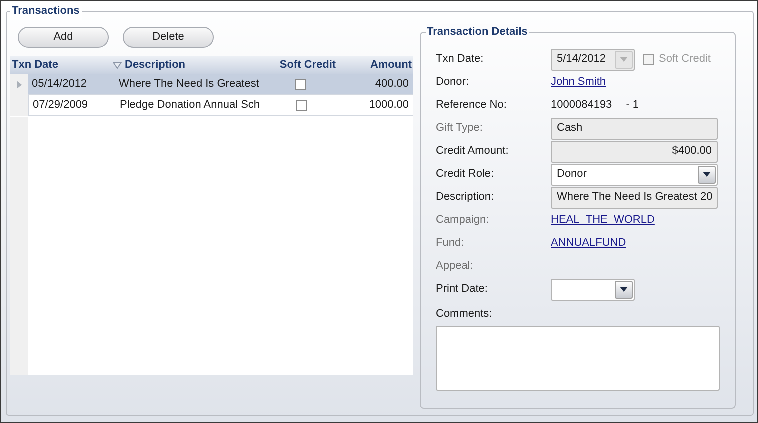 Image resolution: width=758 pixels, height=423 pixels. What do you see at coordinates (63, 37) in the screenshot?
I see `toolbar-button: Add` at bounding box center [63, 37].